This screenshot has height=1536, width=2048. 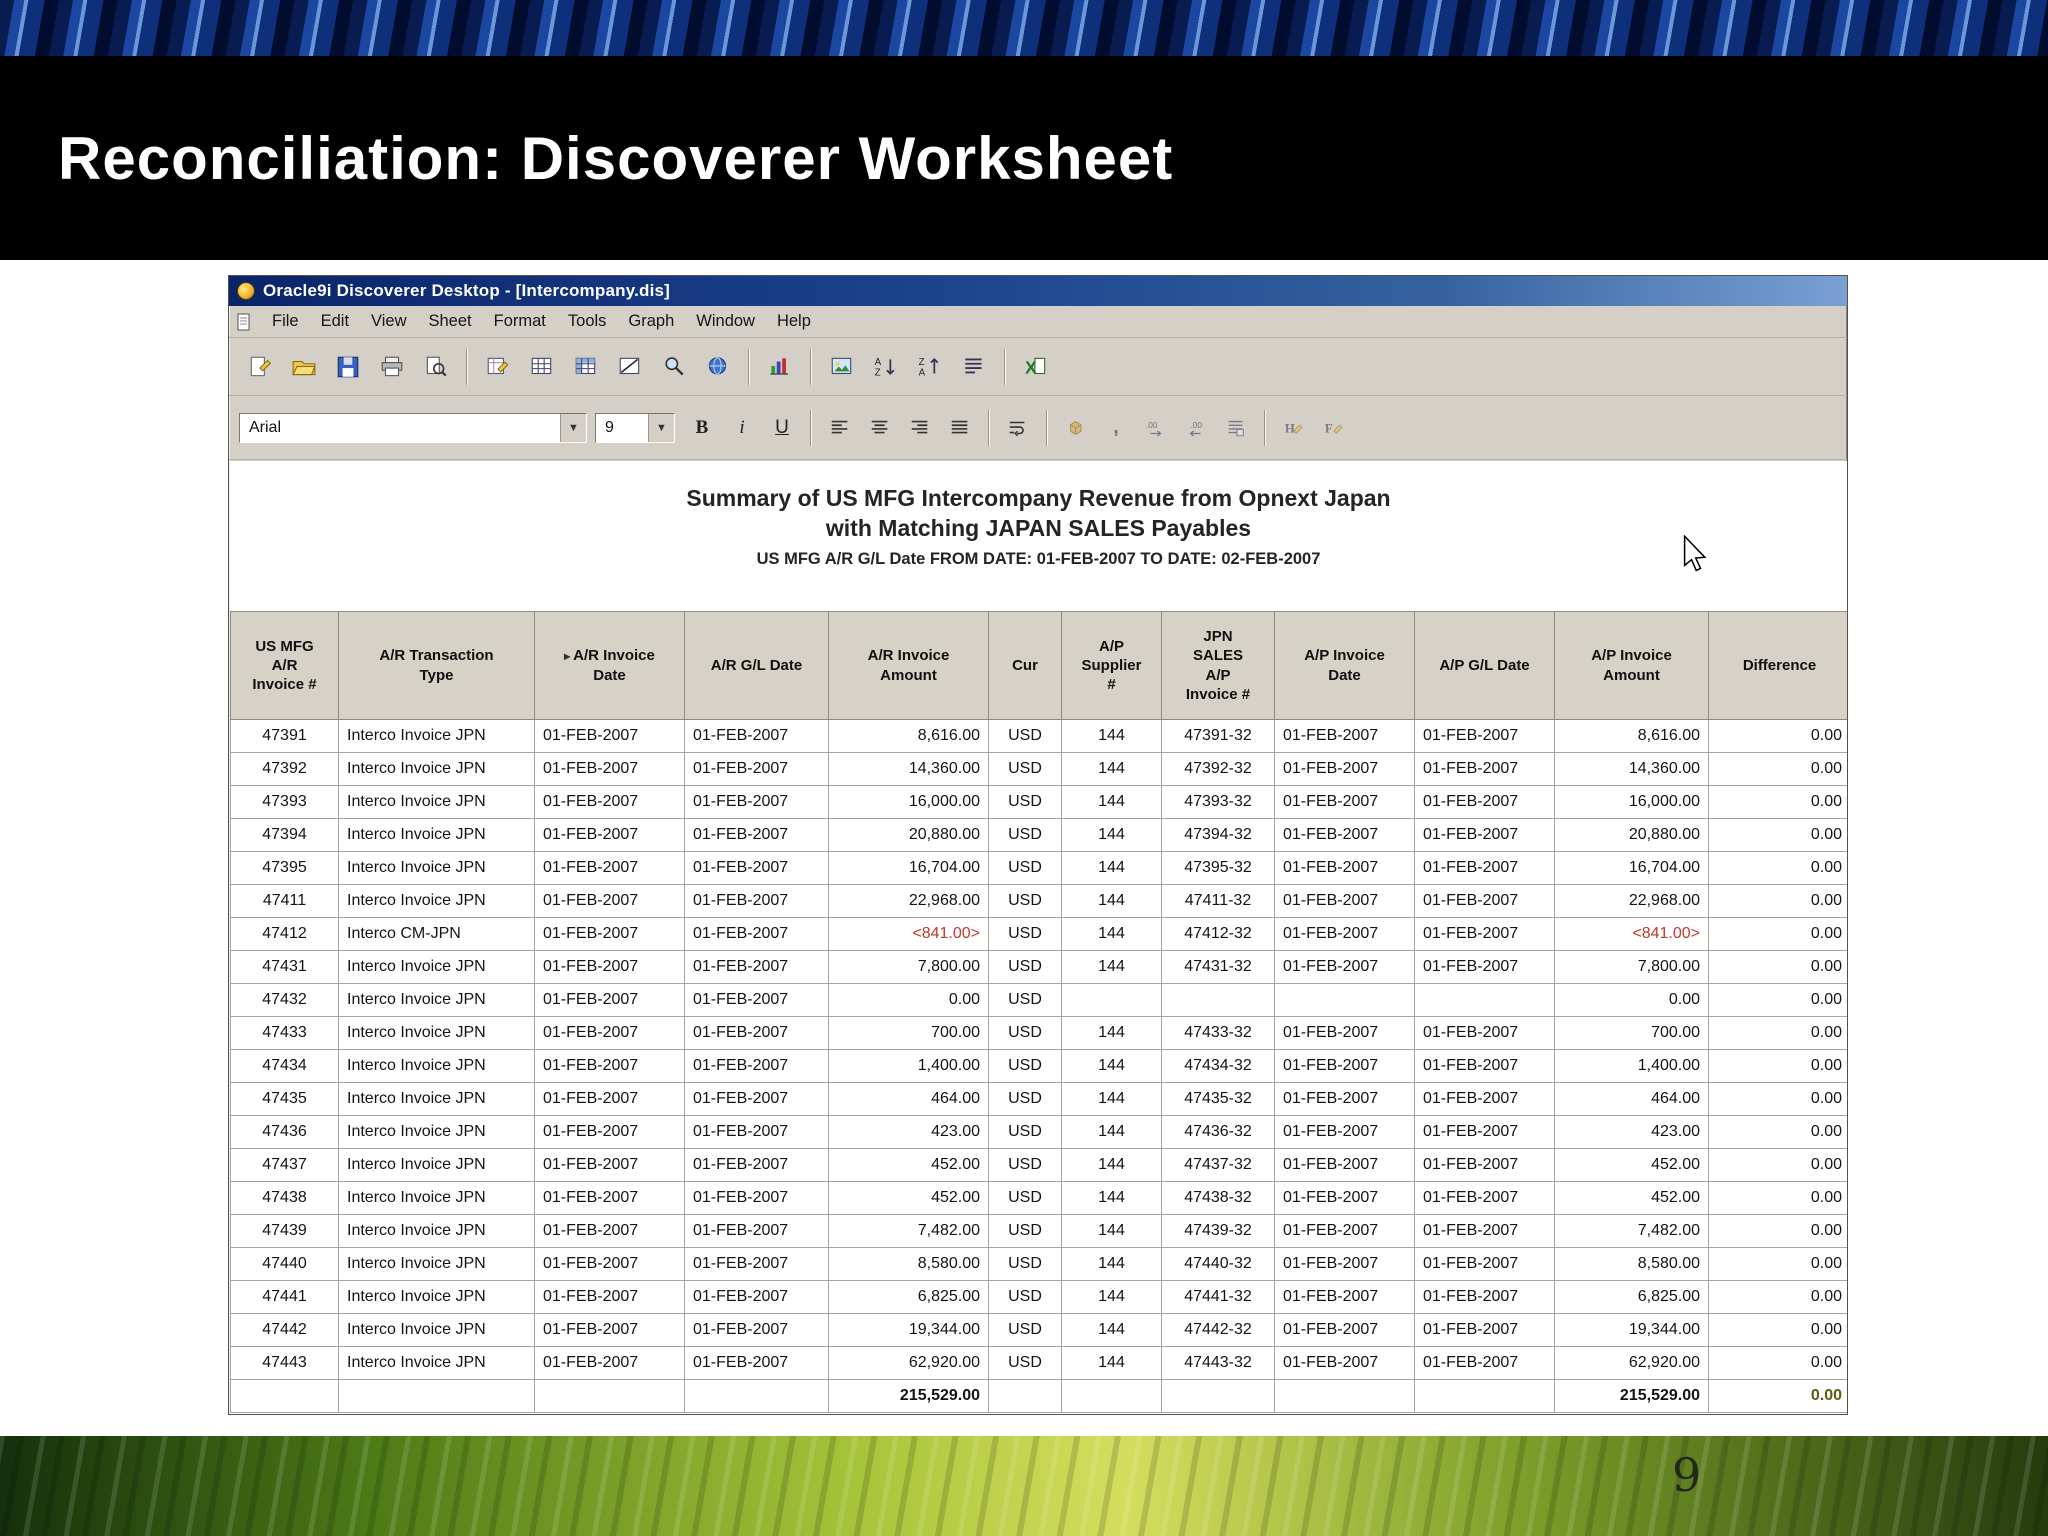 I want to click on new-sheet-button, so click(x=260, y=366).